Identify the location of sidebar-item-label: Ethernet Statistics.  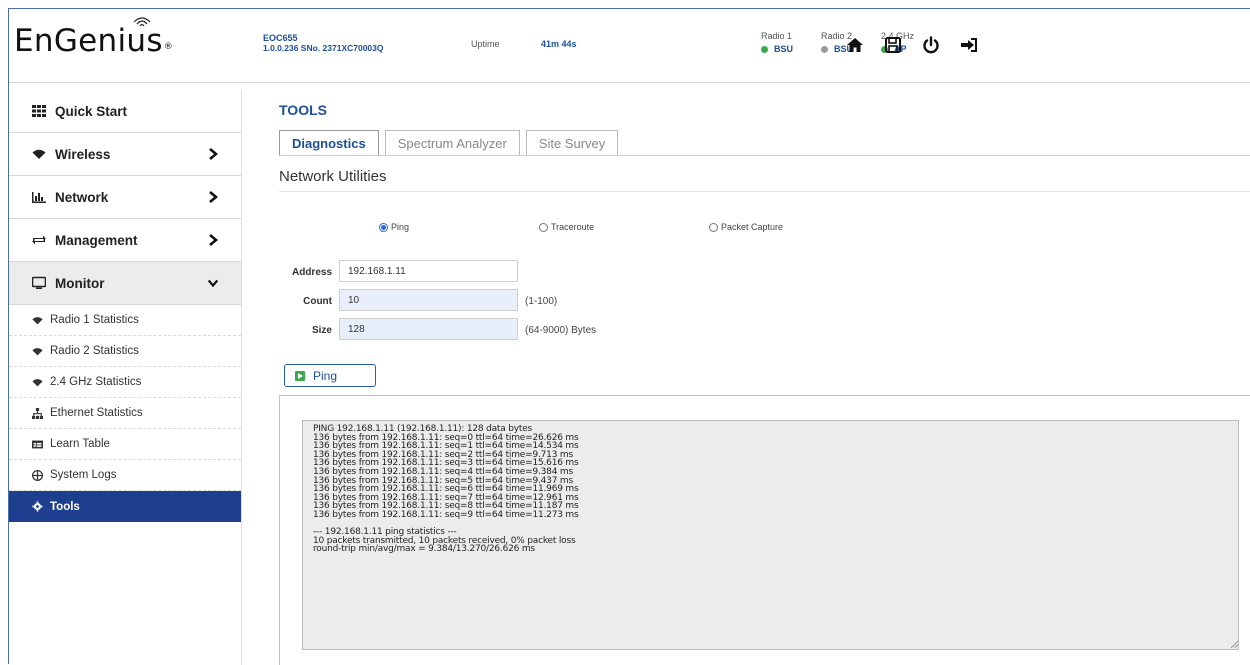
(96, 413).